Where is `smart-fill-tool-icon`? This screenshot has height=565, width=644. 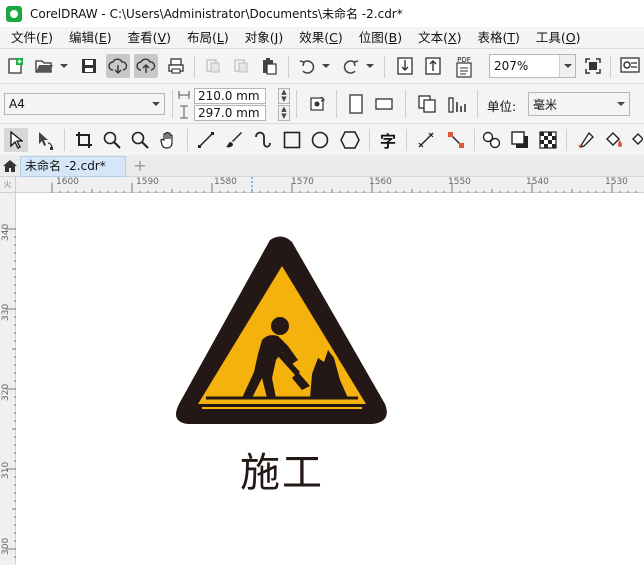 smart-fill-tool-icon is located at coordinates (637, 140).